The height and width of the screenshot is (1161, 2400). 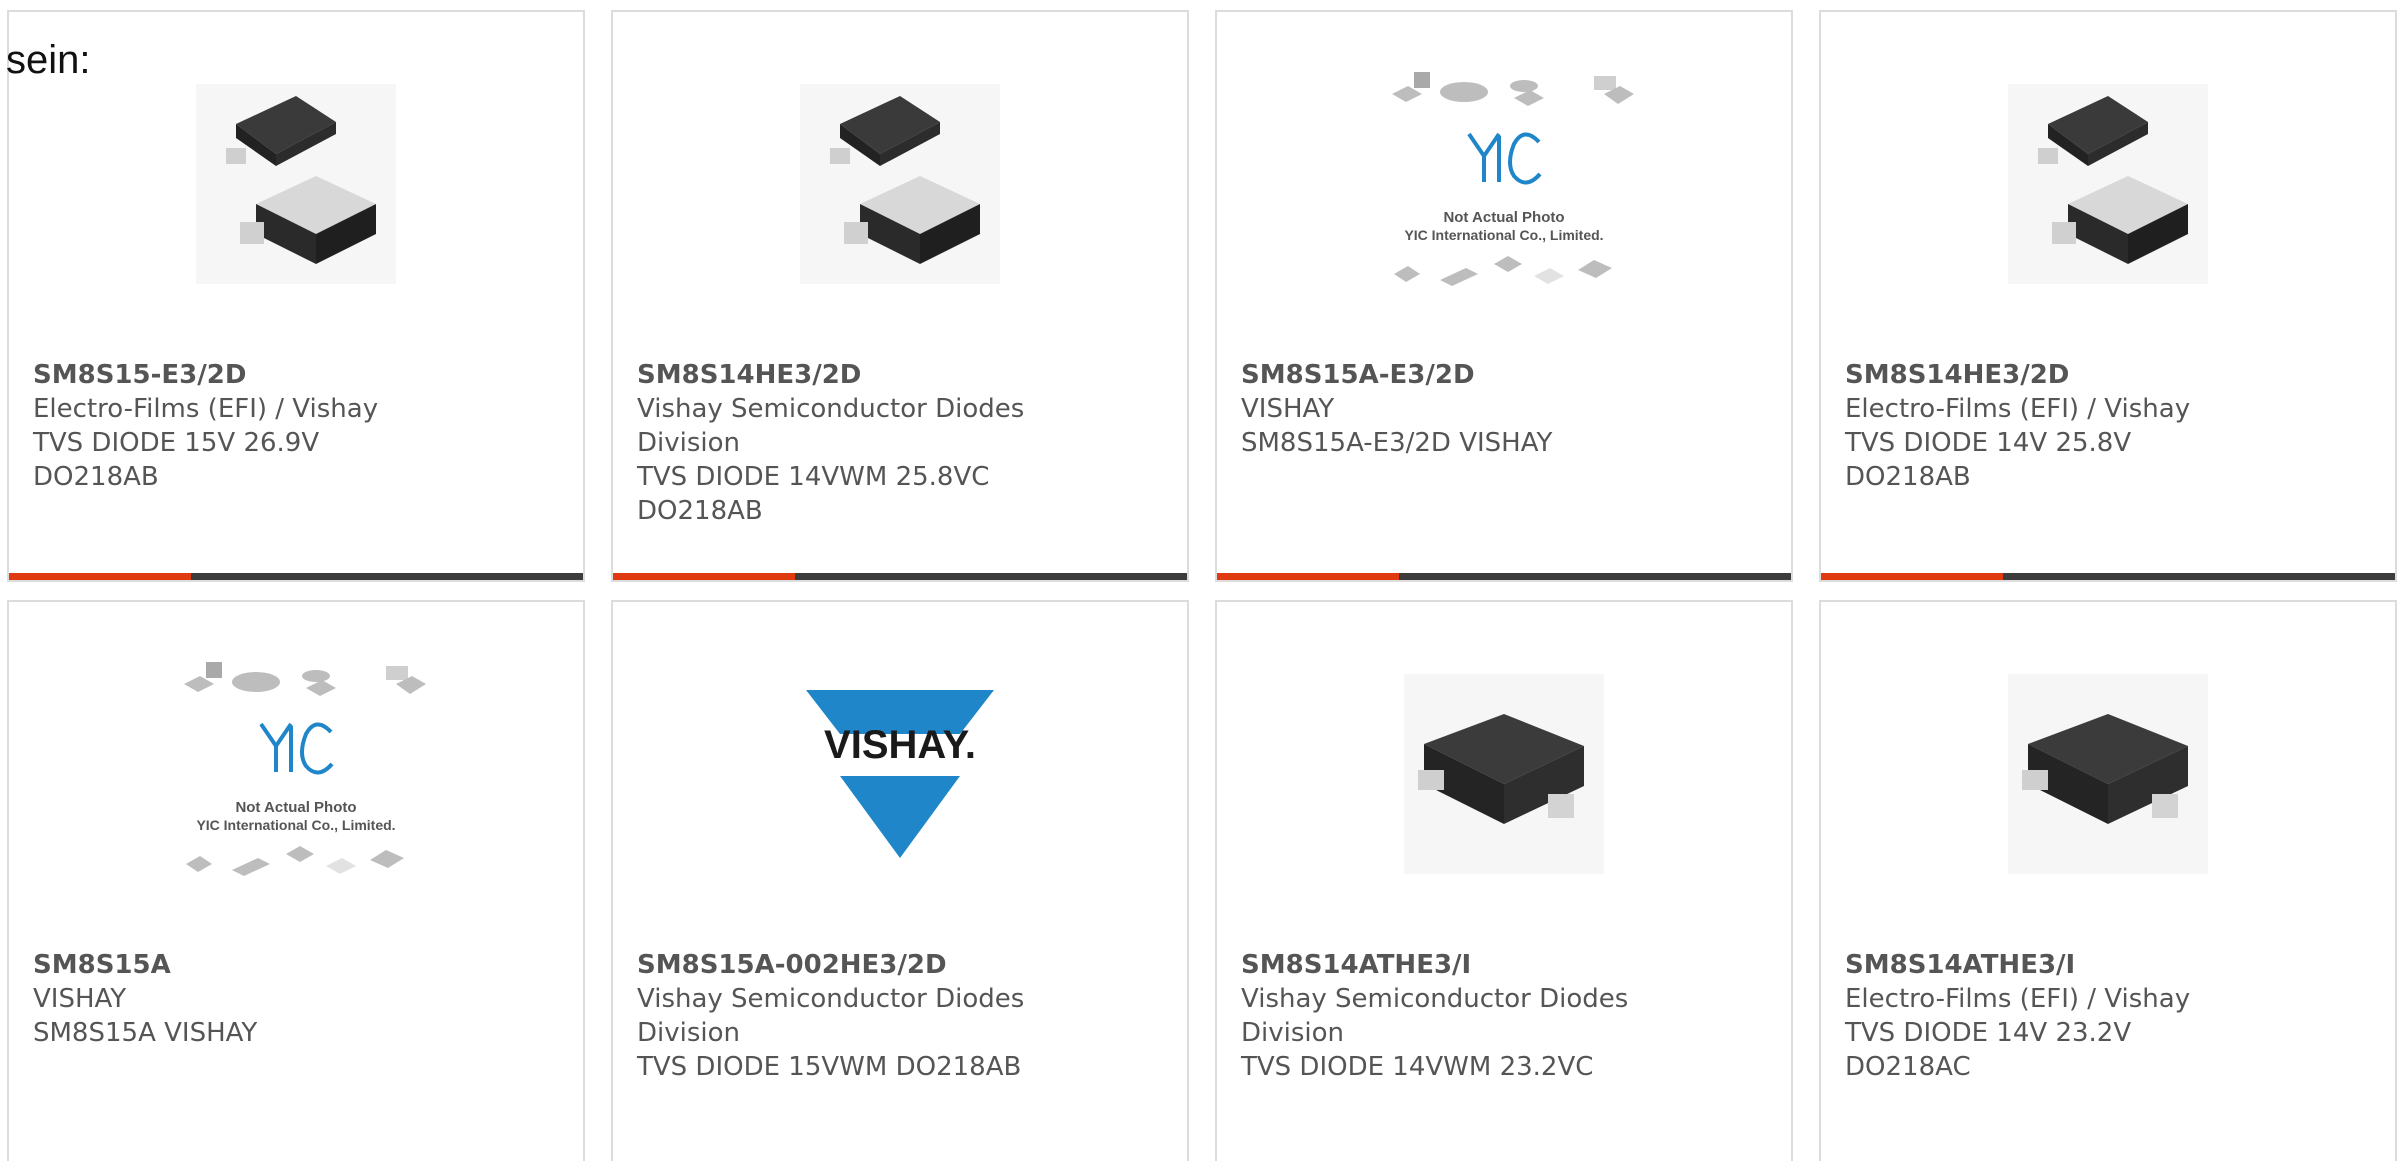 I want to click on lead-text: sein:, so click(x=48, y=60).